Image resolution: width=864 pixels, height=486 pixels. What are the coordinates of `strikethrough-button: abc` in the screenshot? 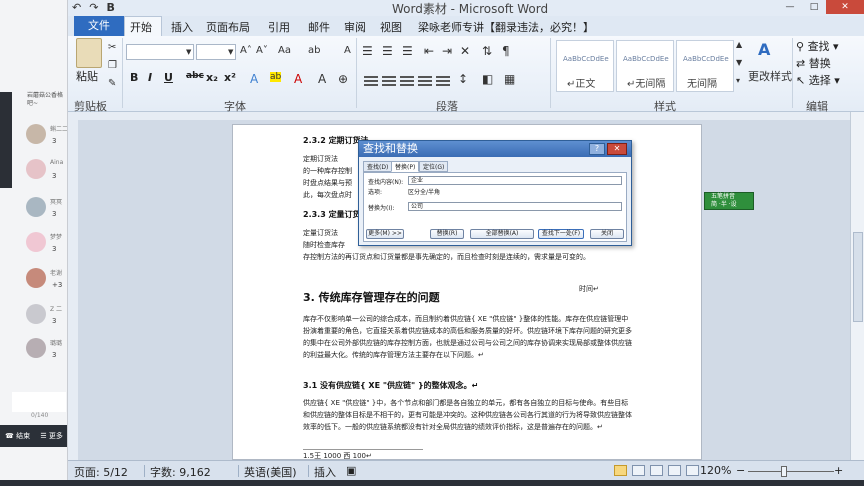 It's located at (195, 76).